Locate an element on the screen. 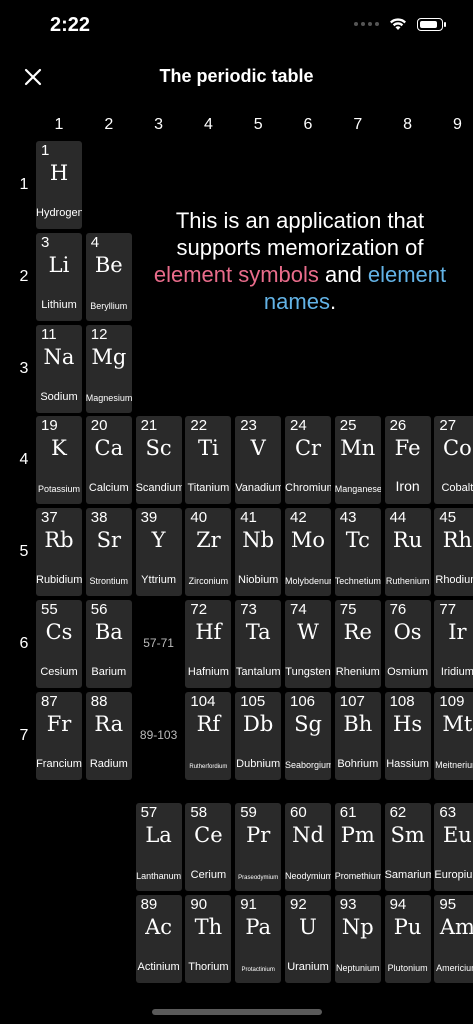 Image resolution: width=473 pixels, height=1024 pixels. element-tile: 42Mo Molybdenum is located at coordinates (308, 552).